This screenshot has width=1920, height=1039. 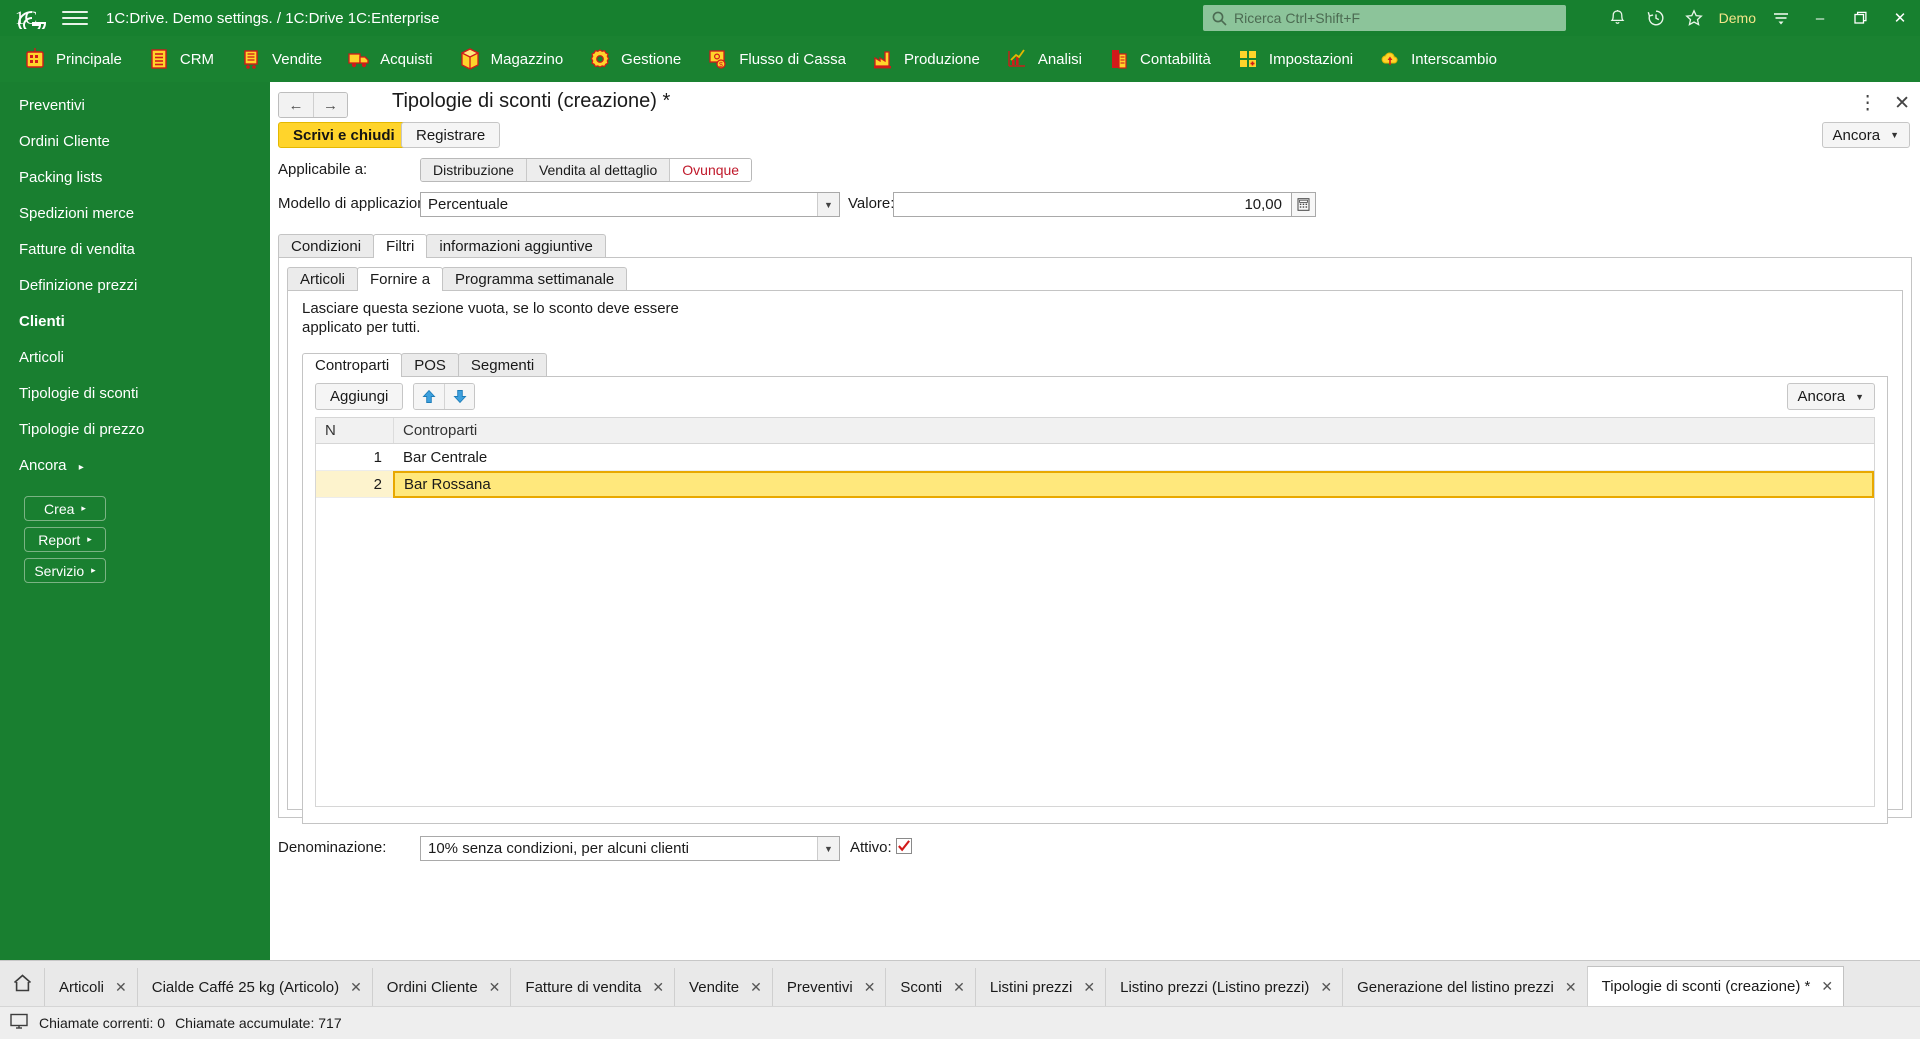 What do you see at coordinates (326, 246) in the screenshot?
I see `tab-condizioni: Condizioni` at bounding box center [326, 246].